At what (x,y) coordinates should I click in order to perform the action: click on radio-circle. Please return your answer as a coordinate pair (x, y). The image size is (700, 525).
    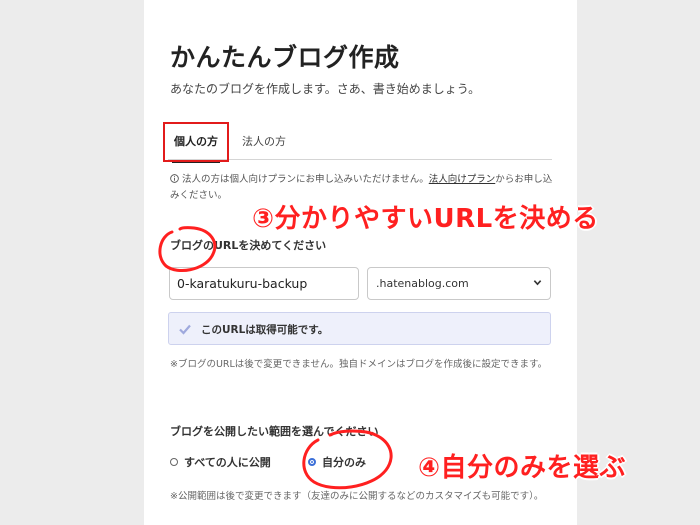
    Looking at the image, I should click on (174, 462).